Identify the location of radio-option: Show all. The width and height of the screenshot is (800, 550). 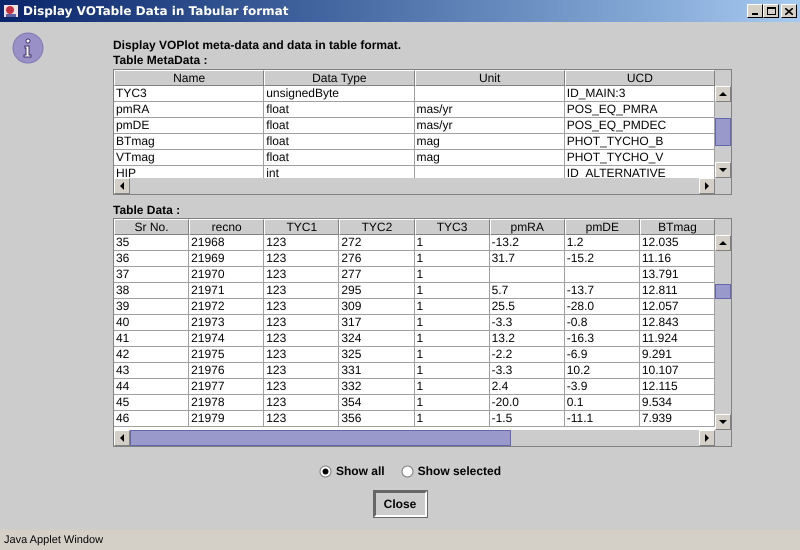
(351, 471).